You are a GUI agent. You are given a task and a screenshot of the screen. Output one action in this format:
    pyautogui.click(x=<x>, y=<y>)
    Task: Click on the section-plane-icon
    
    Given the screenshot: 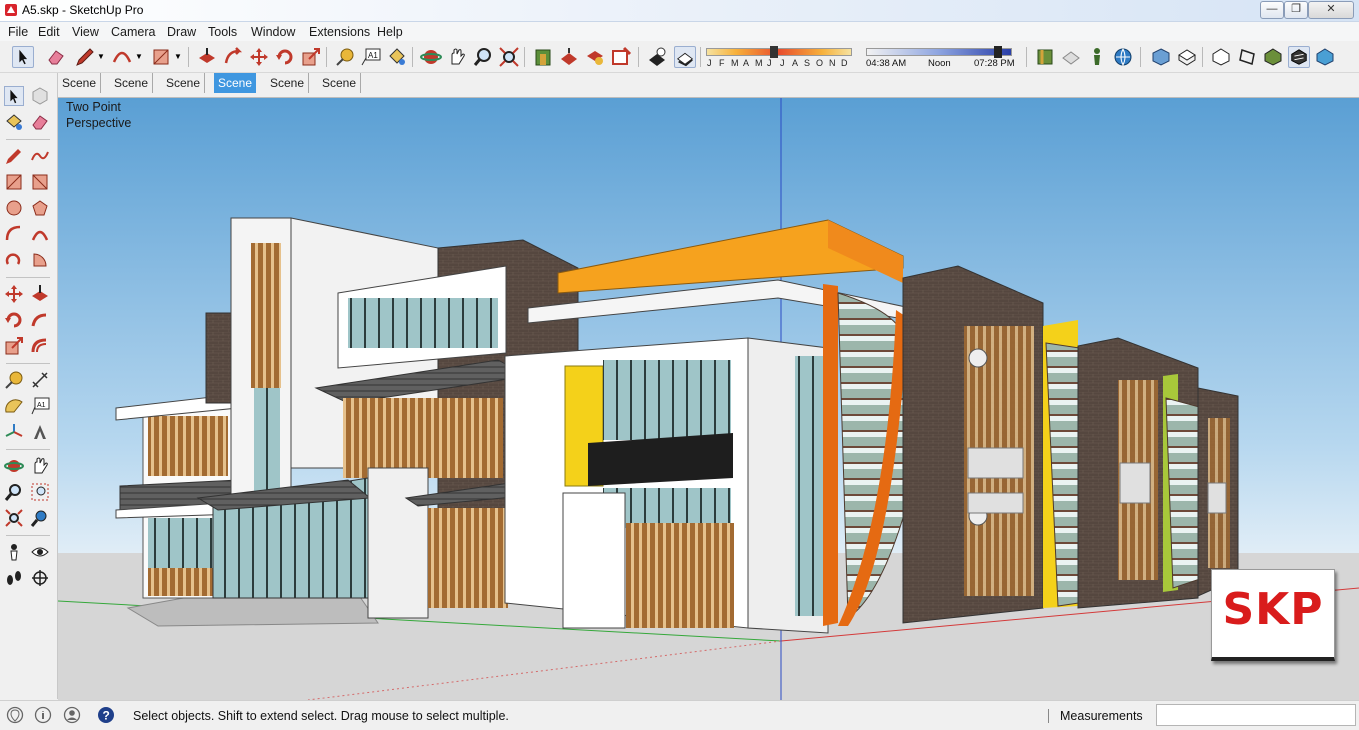 What is the action you would take?
    pyautogui.click(x=40, y=578)
    